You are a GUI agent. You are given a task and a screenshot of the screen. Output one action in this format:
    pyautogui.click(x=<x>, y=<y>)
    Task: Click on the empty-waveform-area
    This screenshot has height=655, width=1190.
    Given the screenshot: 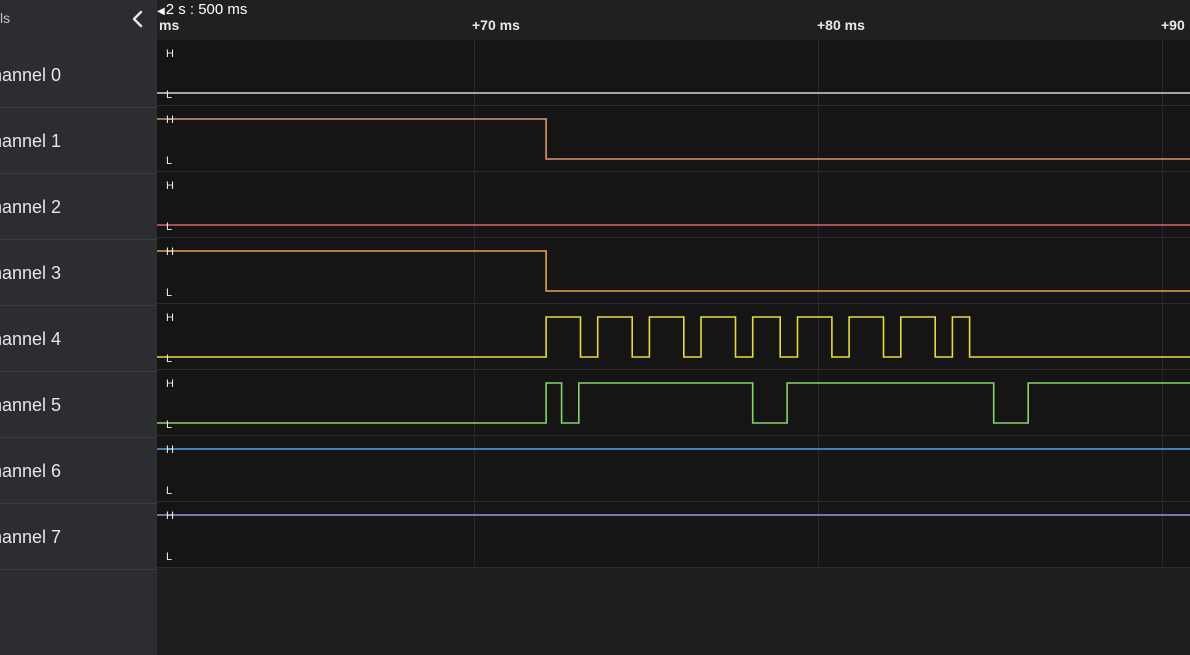 What is the action you would take?
    pyautogui.click(x=673, y=611)
    